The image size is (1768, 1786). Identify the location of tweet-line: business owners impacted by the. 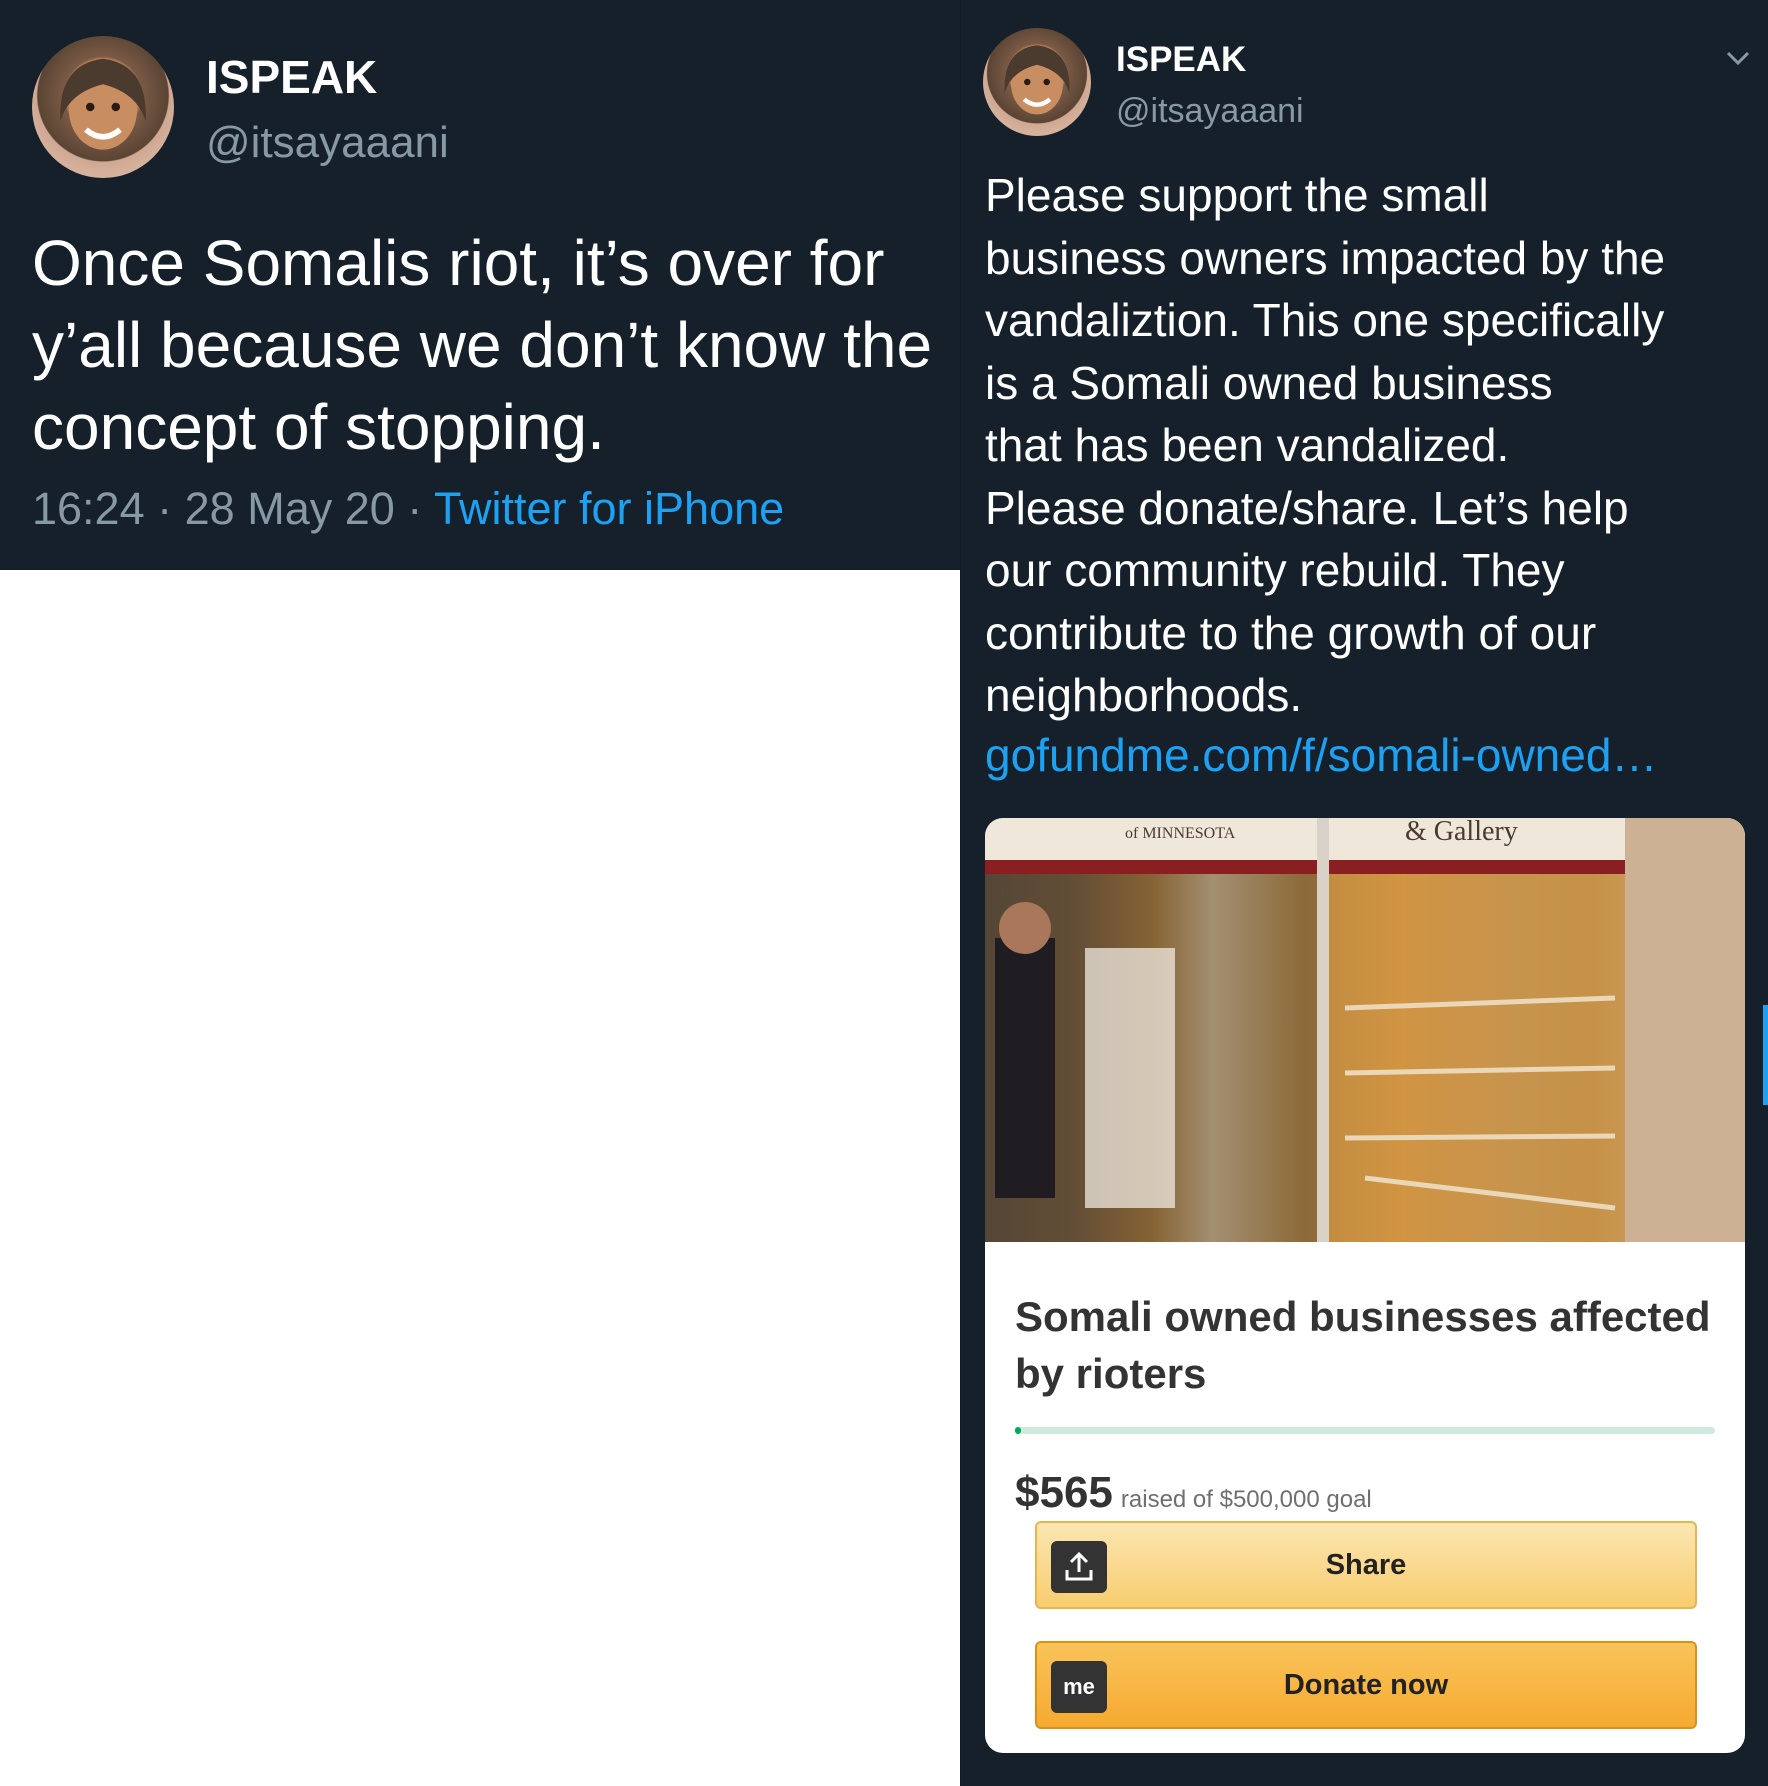
(1325, 257).